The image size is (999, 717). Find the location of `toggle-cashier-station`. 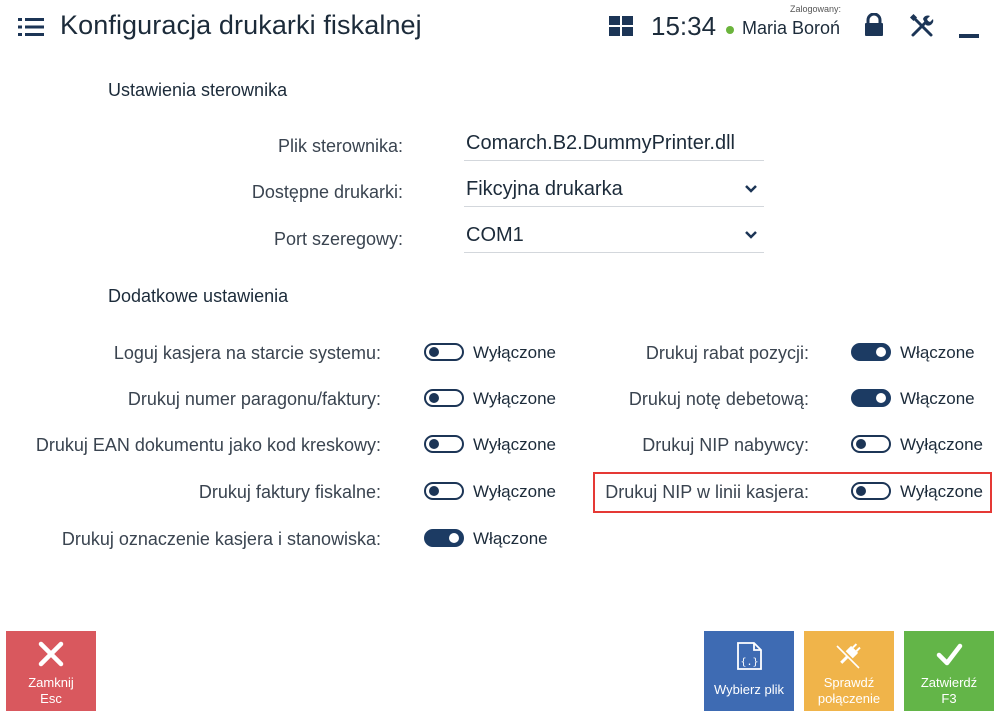

toggle-cashier-station is located at coordinates (444, 538).